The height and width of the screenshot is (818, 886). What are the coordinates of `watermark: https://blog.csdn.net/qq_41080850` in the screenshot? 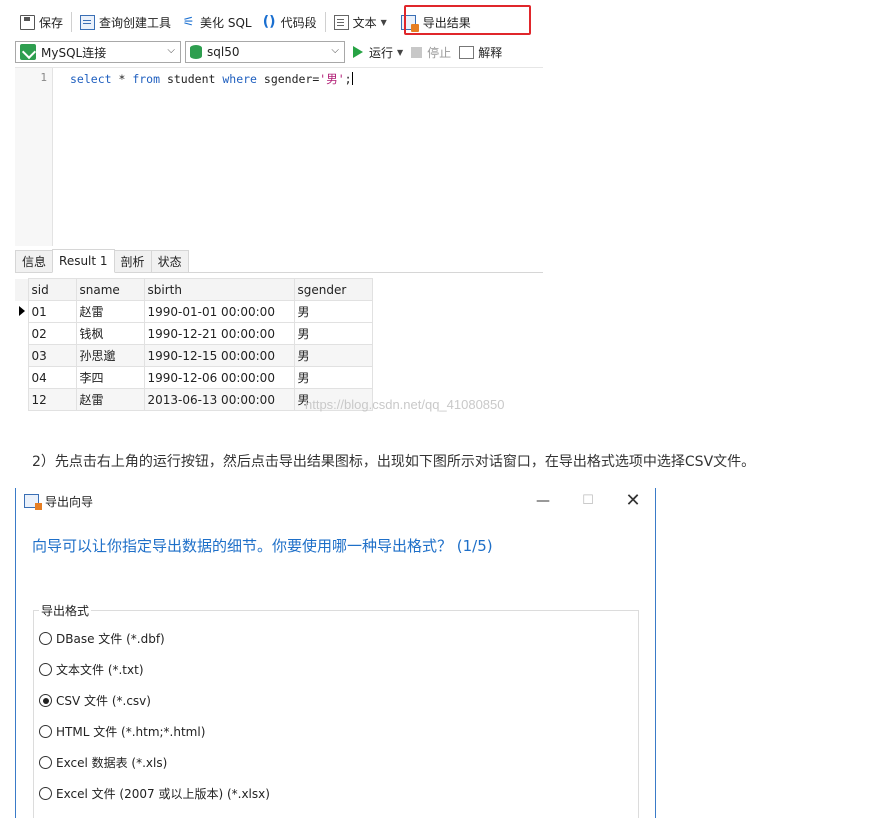 It's located at (405, 404).